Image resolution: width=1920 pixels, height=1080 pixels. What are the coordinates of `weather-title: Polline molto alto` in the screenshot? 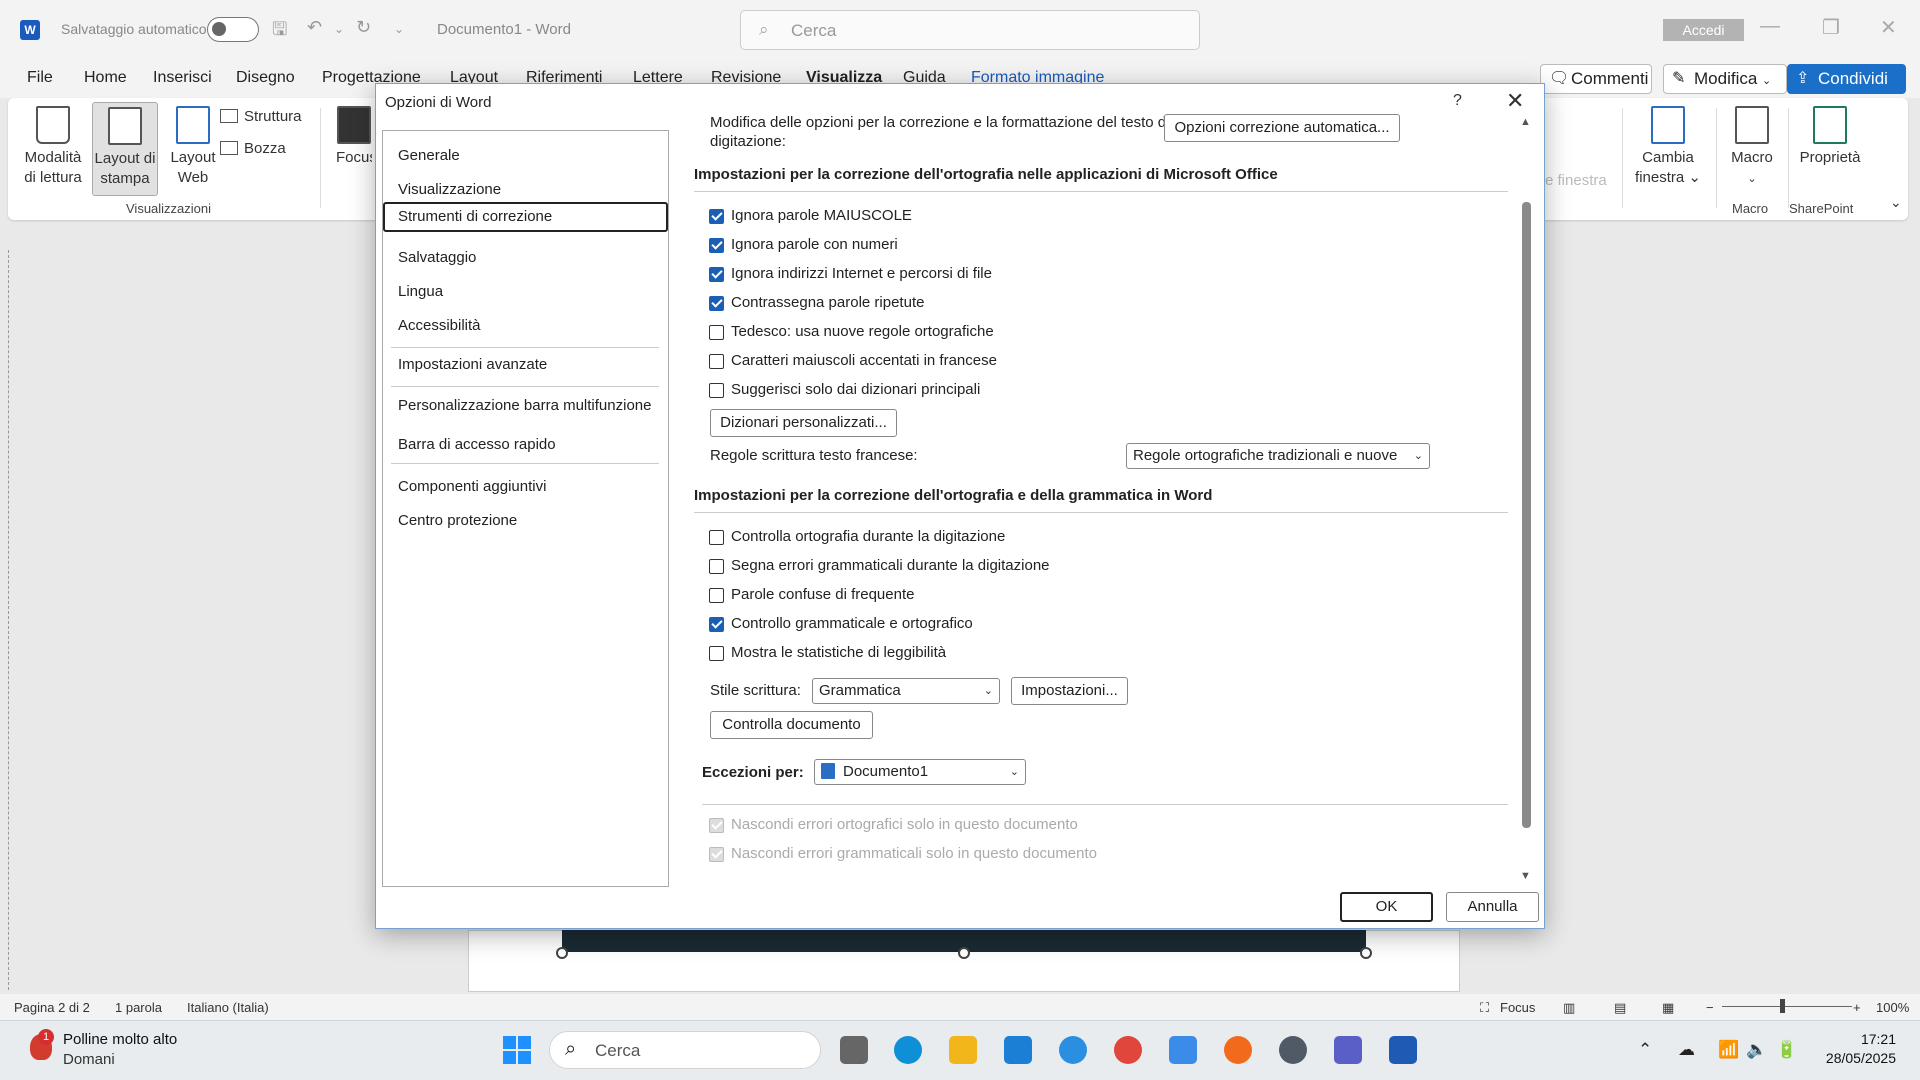 It's located at (120, 1039).